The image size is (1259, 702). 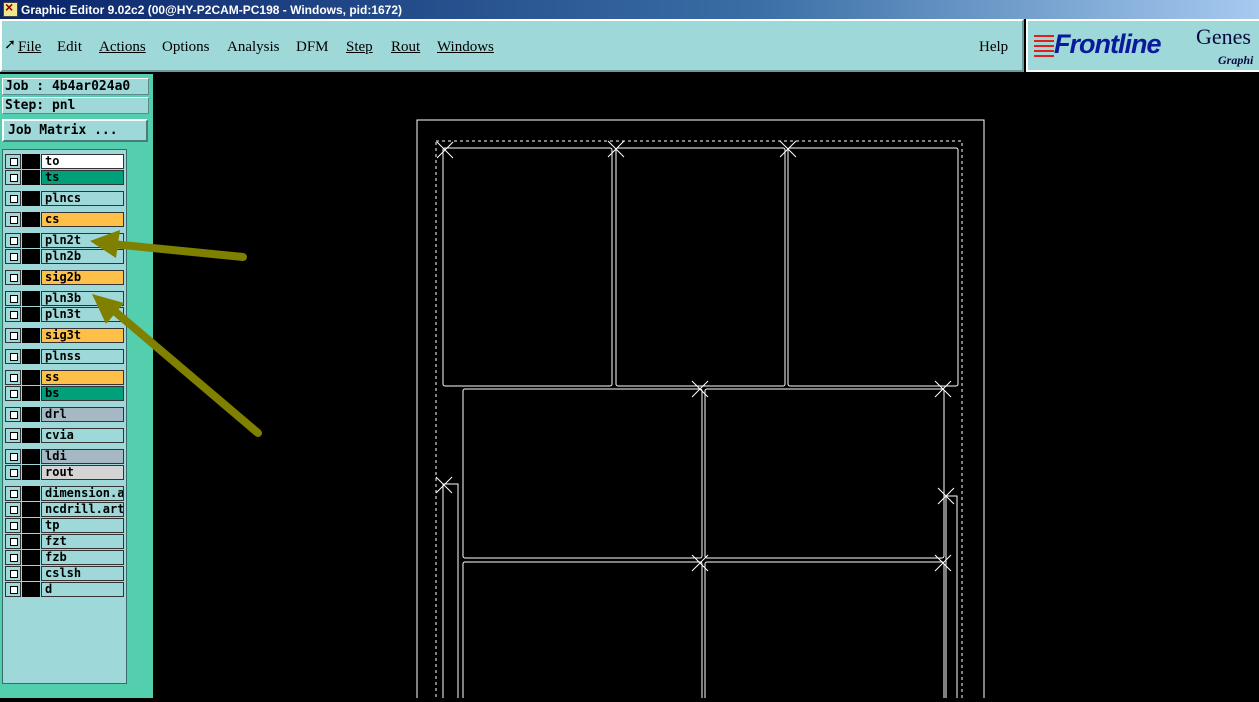 I want to click on layer-name: cslsh, so click(x=82, y=573).